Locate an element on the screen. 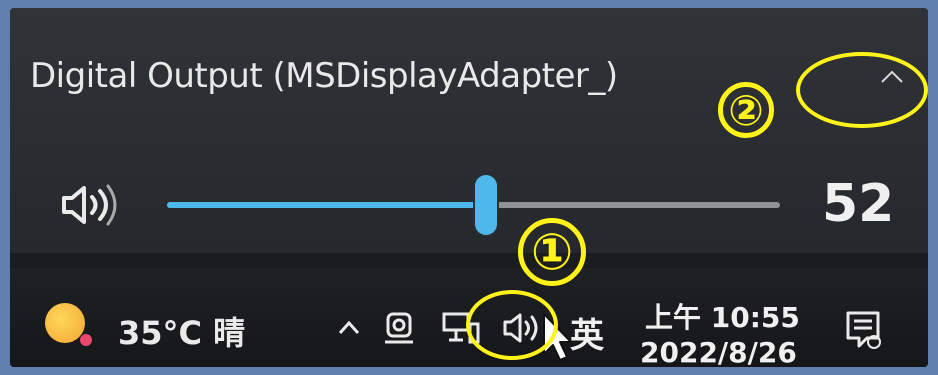  ime-indicator: 英 is located at coordinates (587, 332).